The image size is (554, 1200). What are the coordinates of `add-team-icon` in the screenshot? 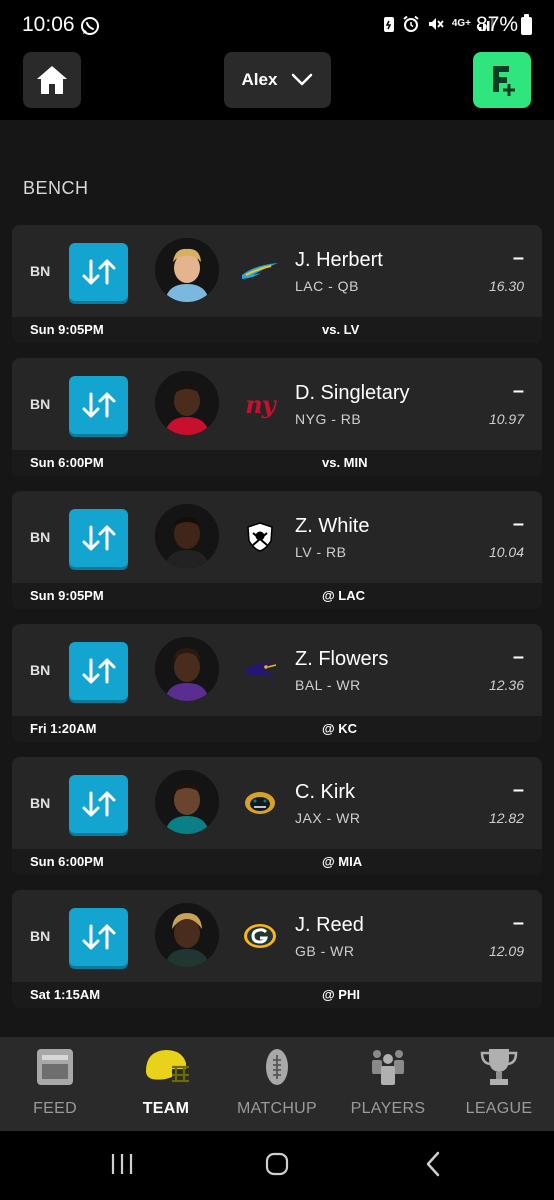 It's located at (504, 81).